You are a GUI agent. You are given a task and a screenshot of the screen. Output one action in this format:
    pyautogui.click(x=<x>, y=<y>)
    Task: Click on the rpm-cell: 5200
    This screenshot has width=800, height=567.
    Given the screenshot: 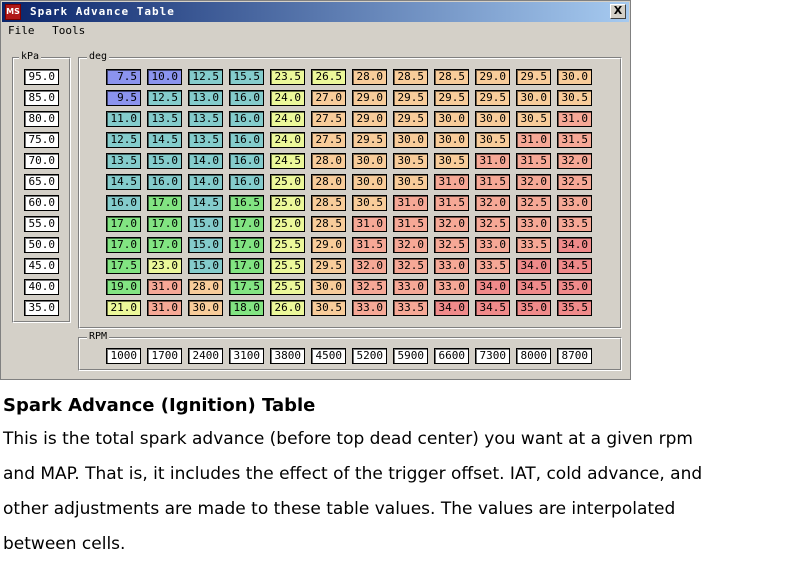 What is the action you would take?
    pyautogui.click(x=369, y=356)
    